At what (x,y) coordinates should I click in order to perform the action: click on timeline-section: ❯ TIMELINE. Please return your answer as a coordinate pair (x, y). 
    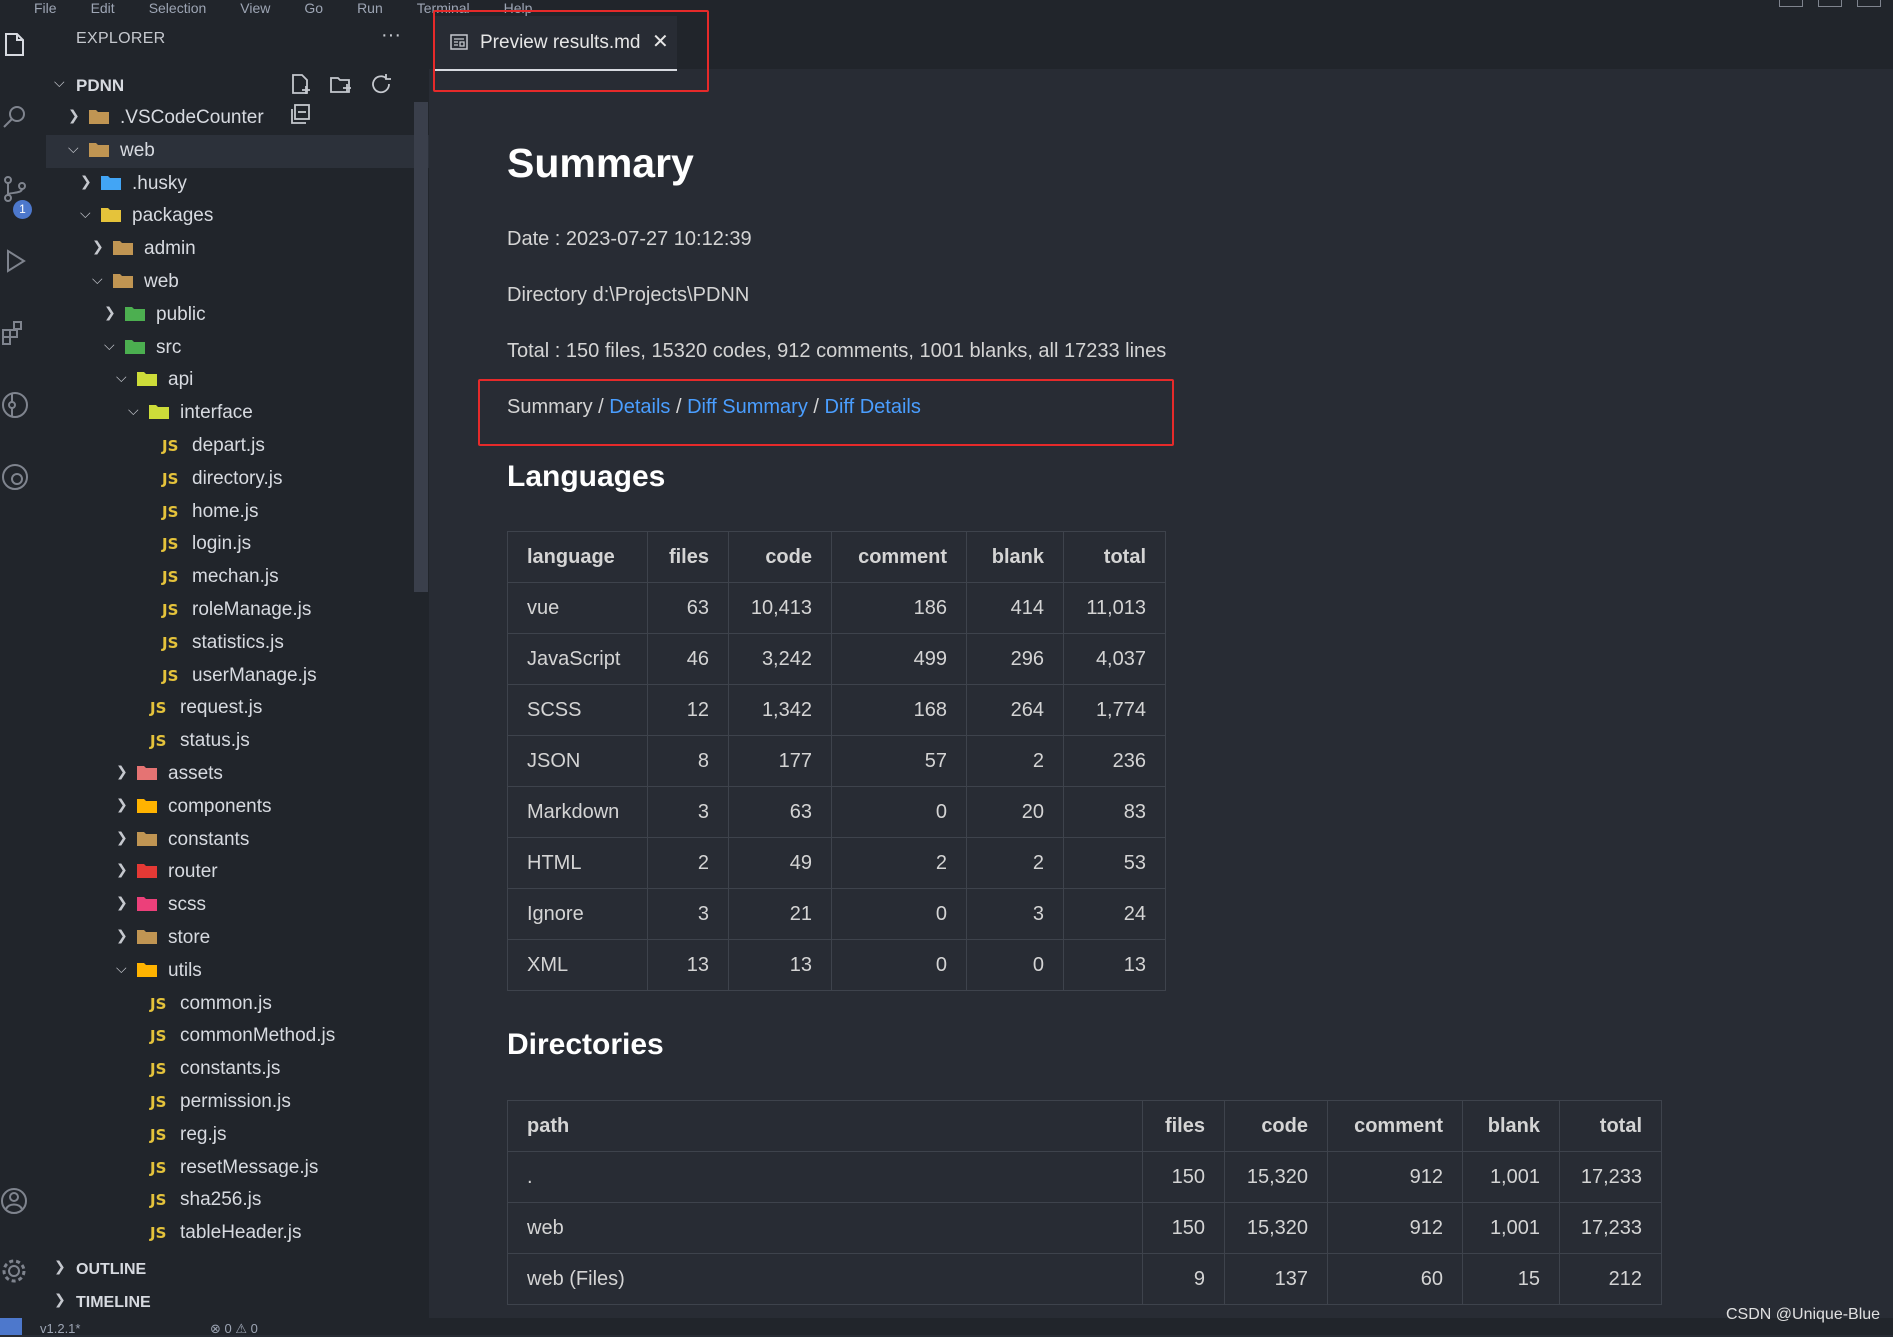
    Looking at the image, I should click on (237, 1302).